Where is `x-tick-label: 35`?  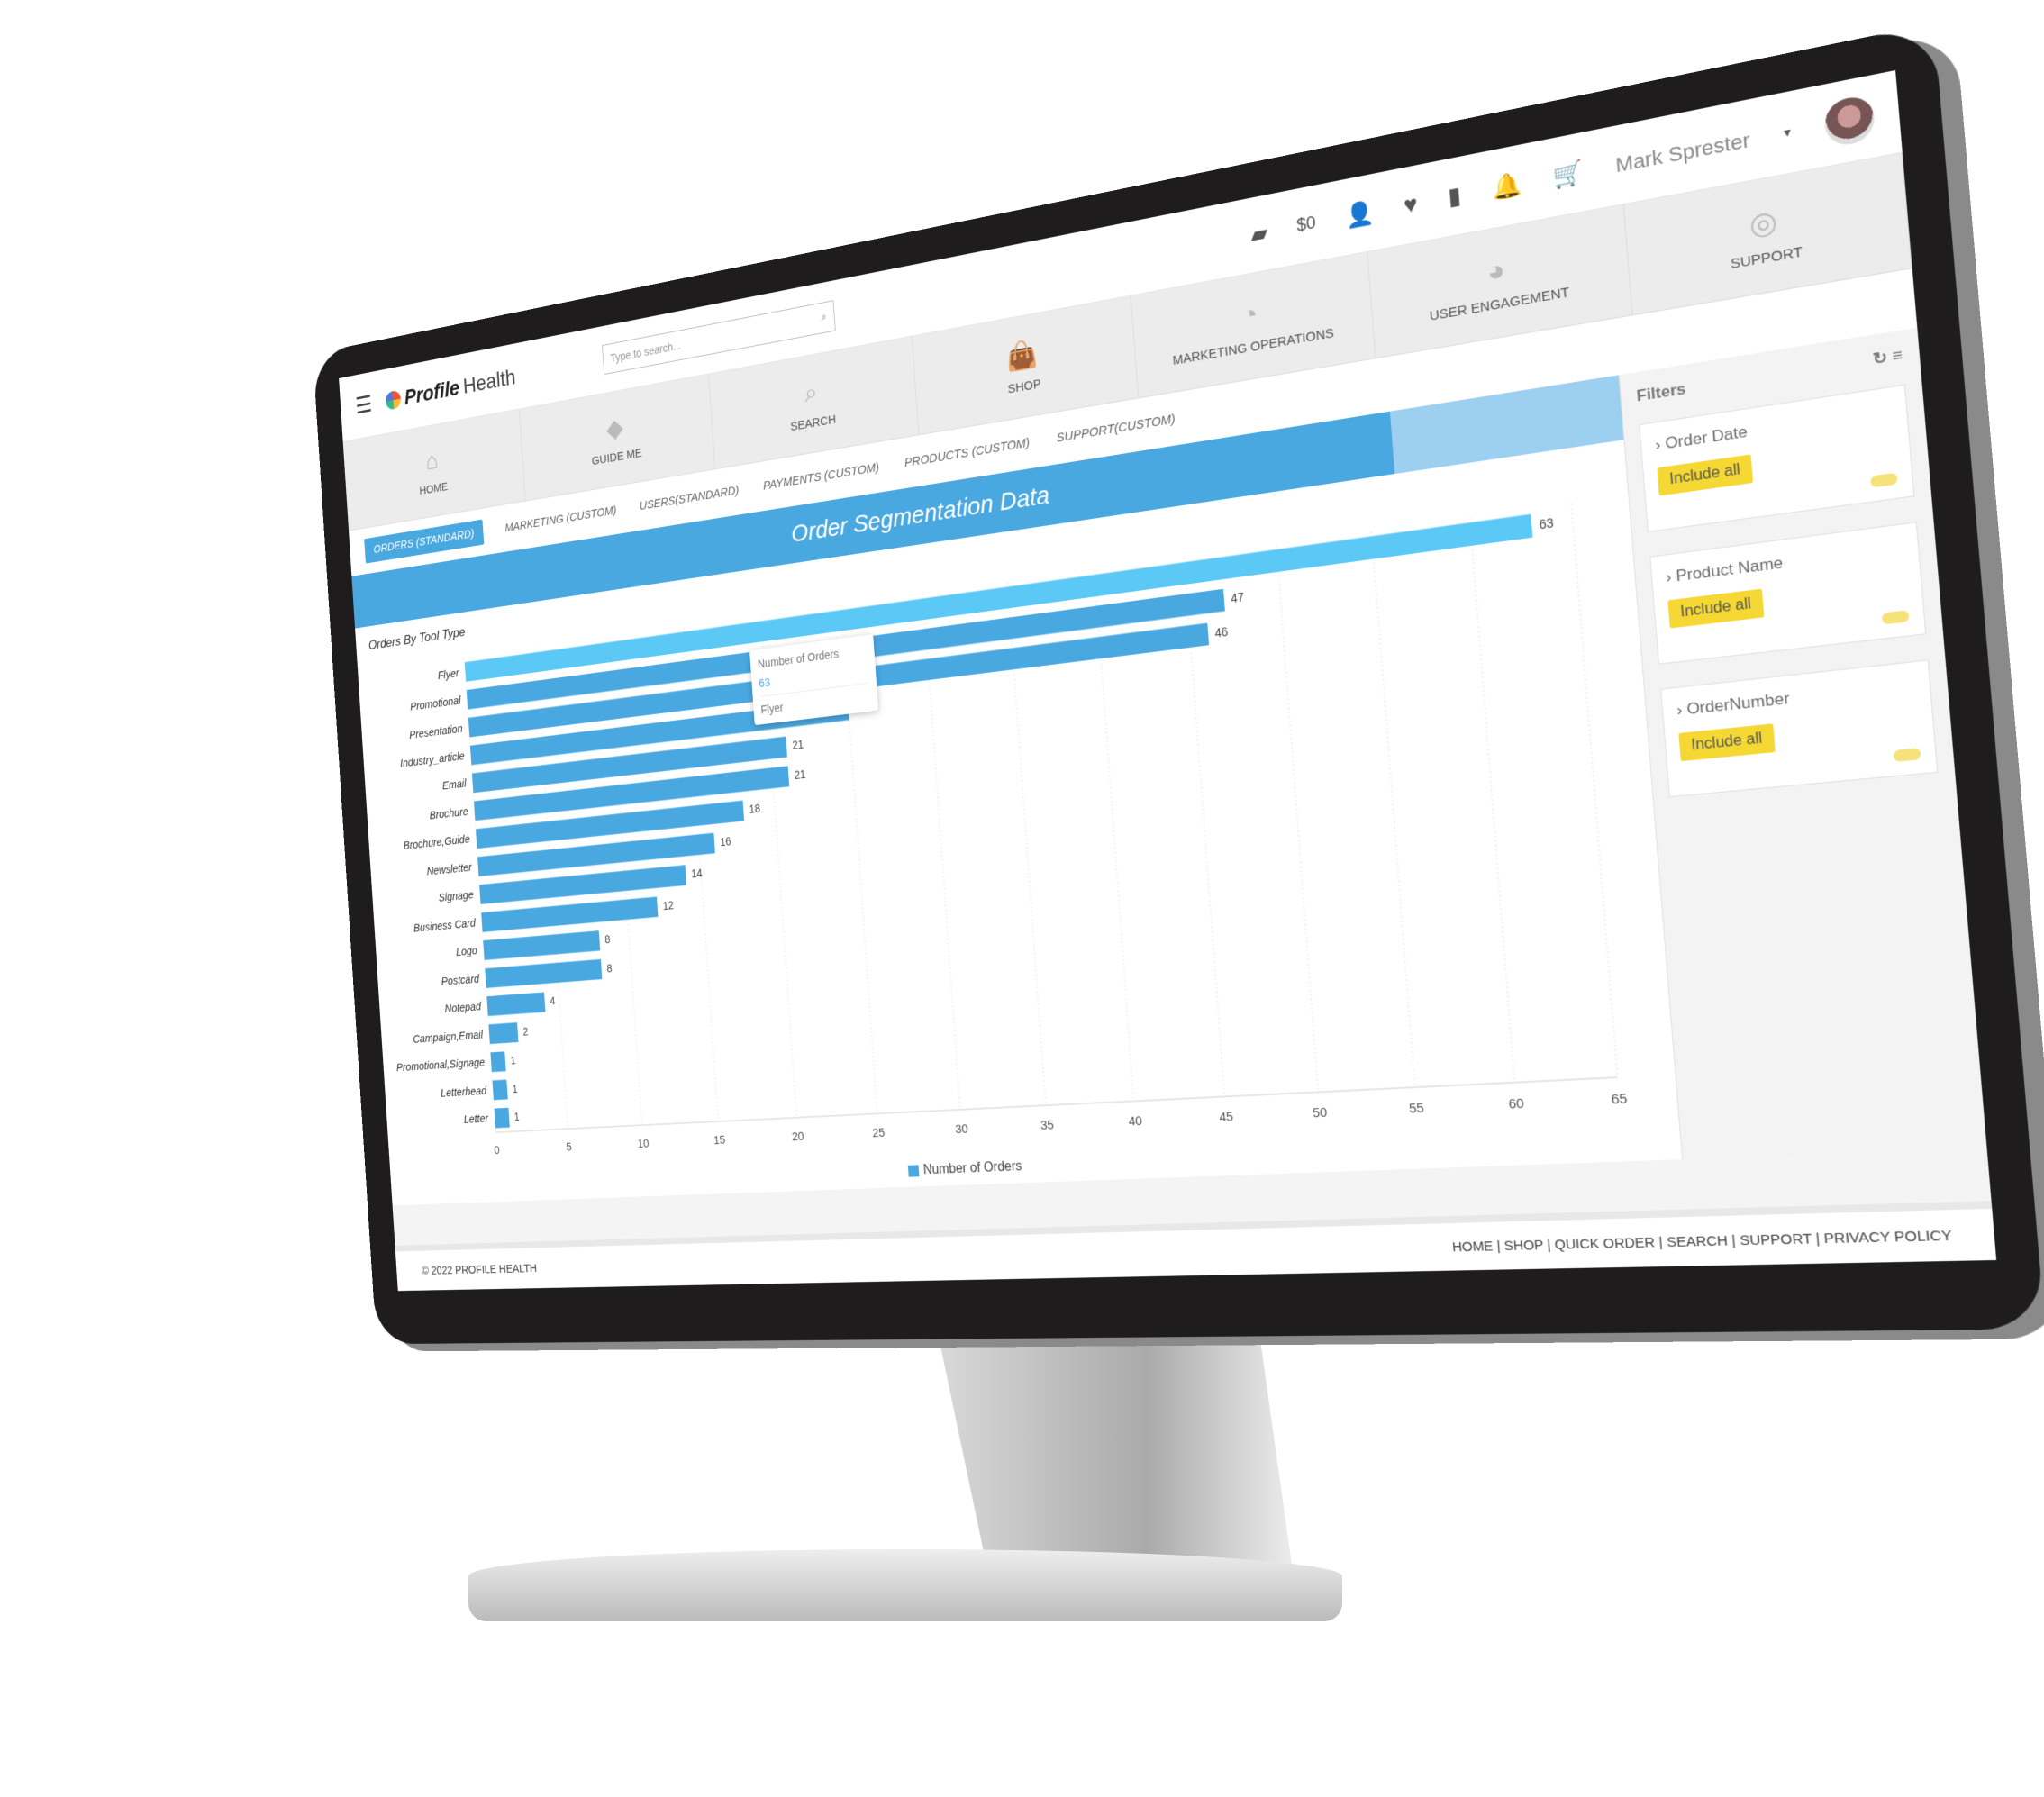
x-tick-label: 35 is located at coordinates (1048, 1126).